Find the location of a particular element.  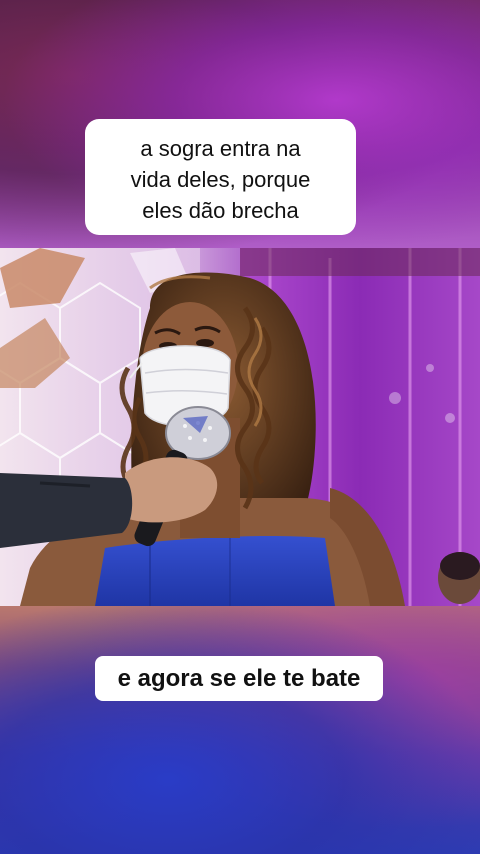

blue-dress is located at coordinates (215, 571).